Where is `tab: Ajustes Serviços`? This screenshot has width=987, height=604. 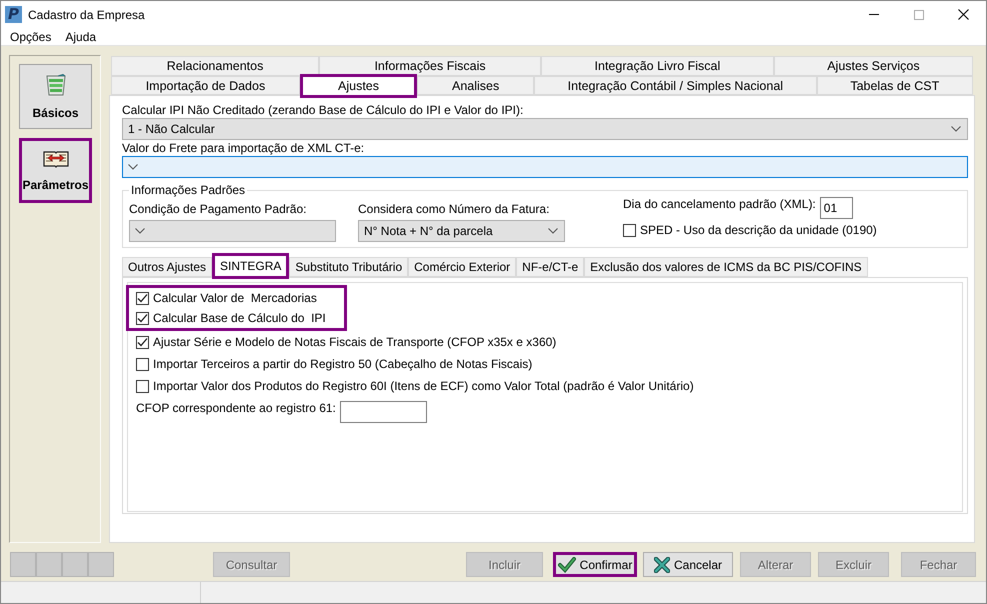
tab: Ajustes Serviços is located at coordinates (873, 66).